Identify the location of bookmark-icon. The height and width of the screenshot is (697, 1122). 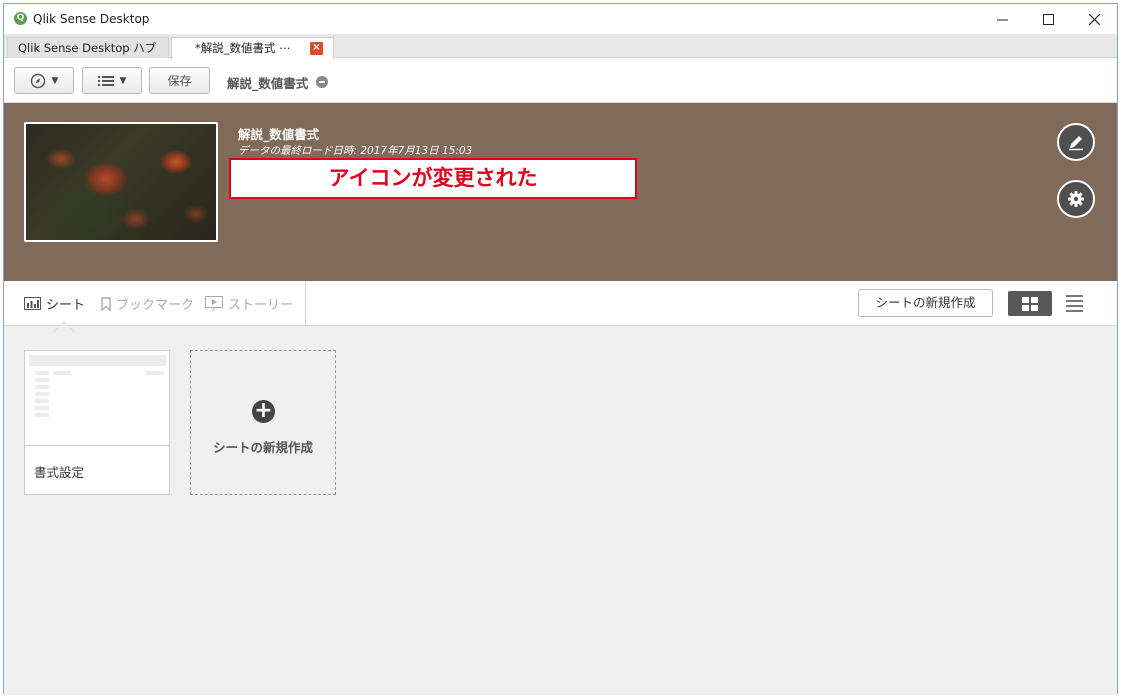
(106, 303).